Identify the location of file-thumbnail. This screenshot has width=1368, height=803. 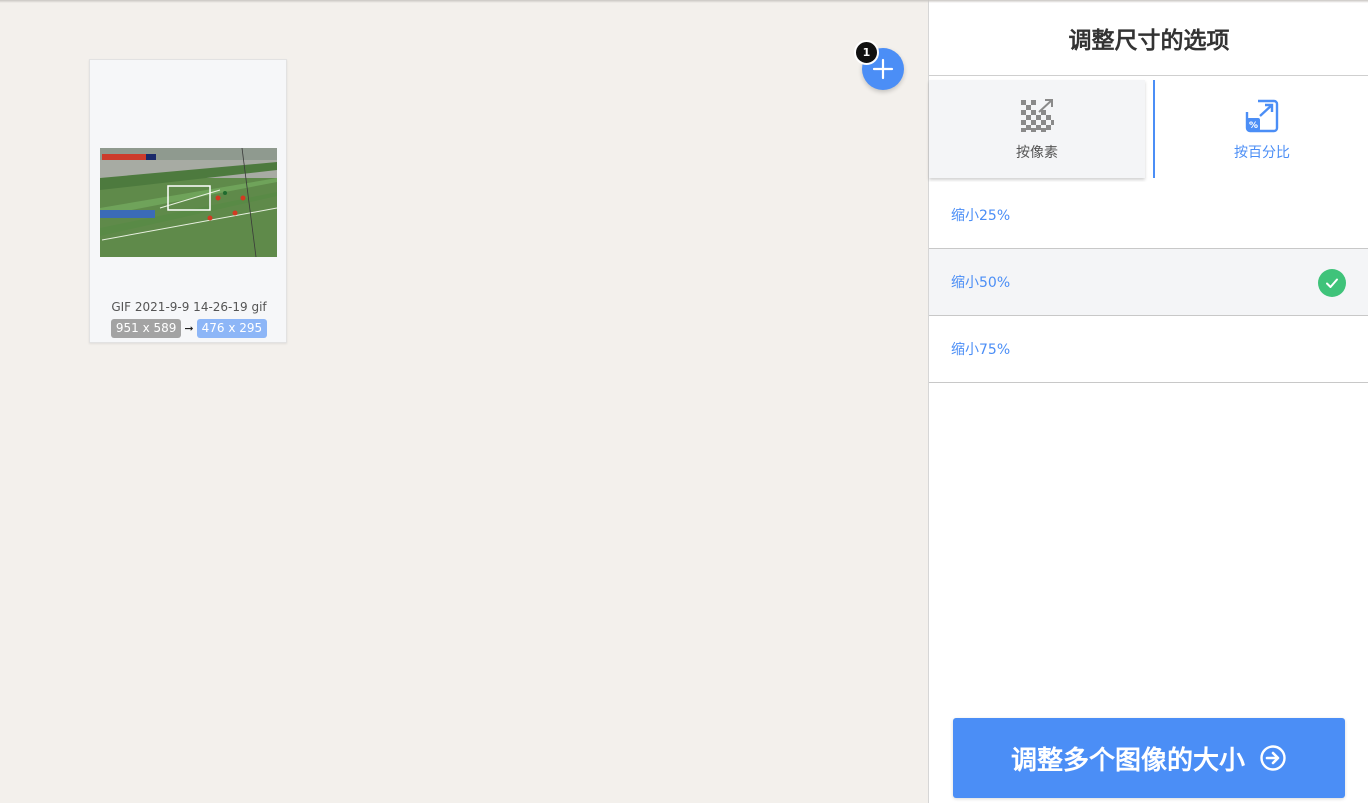
(188, 202).